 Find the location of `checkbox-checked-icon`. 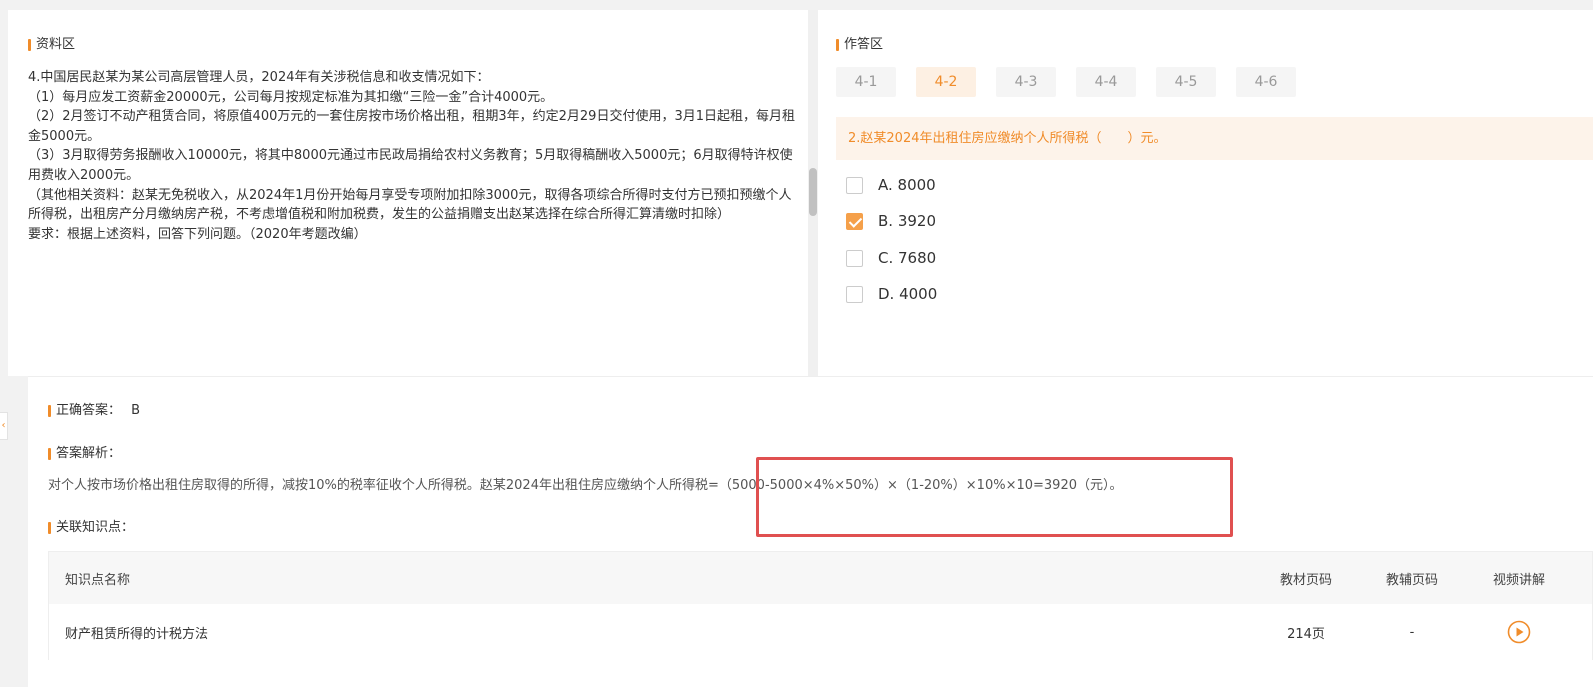

checkbox-checked-icon is located at coordinates (854, 221).